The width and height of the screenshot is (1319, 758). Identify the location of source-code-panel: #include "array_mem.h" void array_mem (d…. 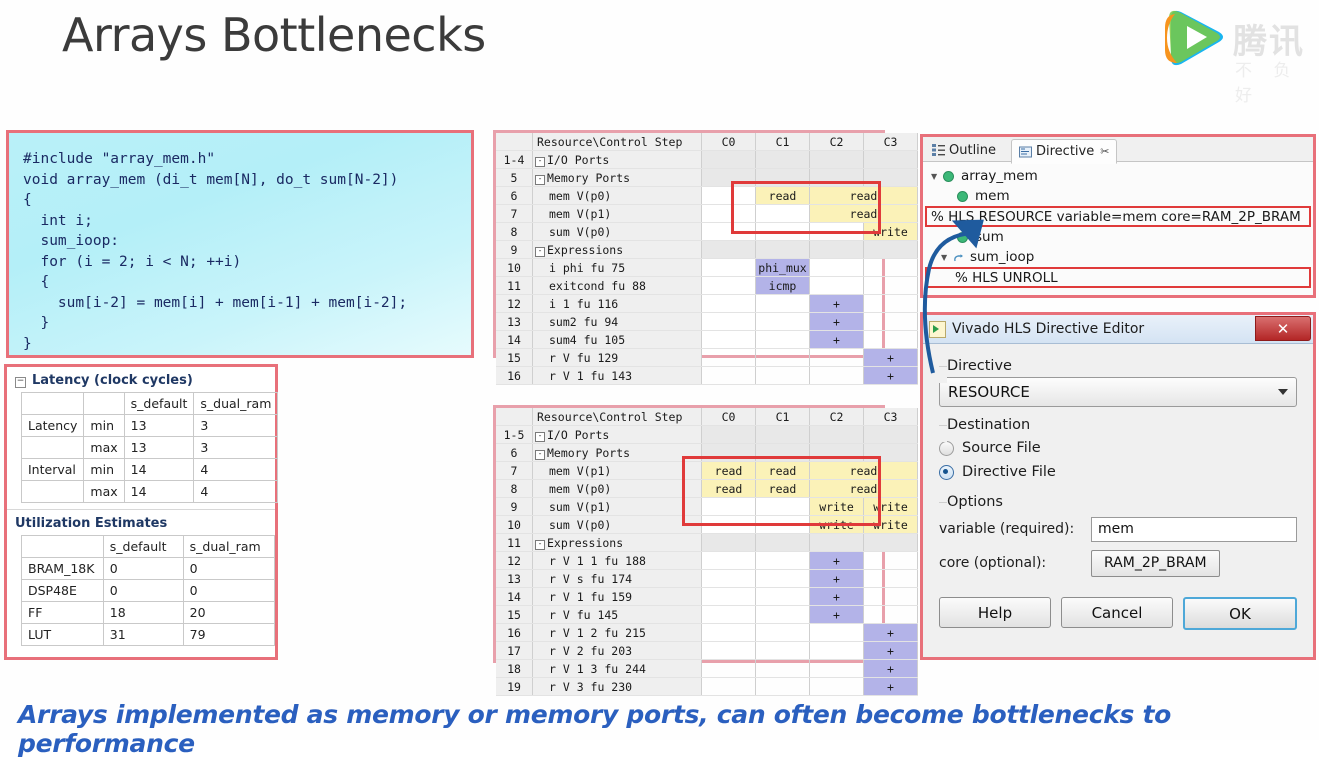
(240, 244).